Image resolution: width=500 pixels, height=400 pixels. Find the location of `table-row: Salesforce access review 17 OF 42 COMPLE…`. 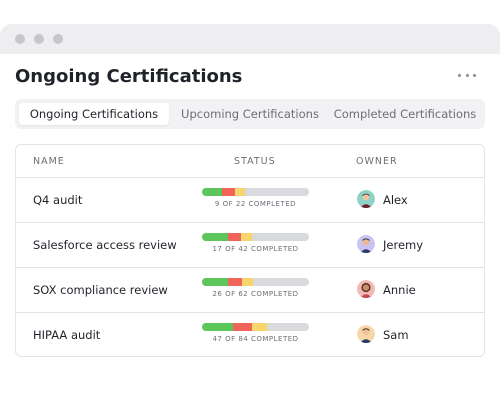

table-row: Salesforce access review 17 OF 42 COMPLE… is located at coordinates (250, 244).